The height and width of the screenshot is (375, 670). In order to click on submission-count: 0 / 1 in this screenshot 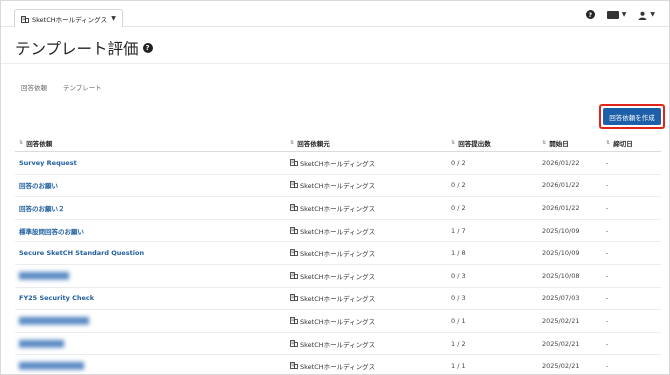, I will do `click(458, 320)`.